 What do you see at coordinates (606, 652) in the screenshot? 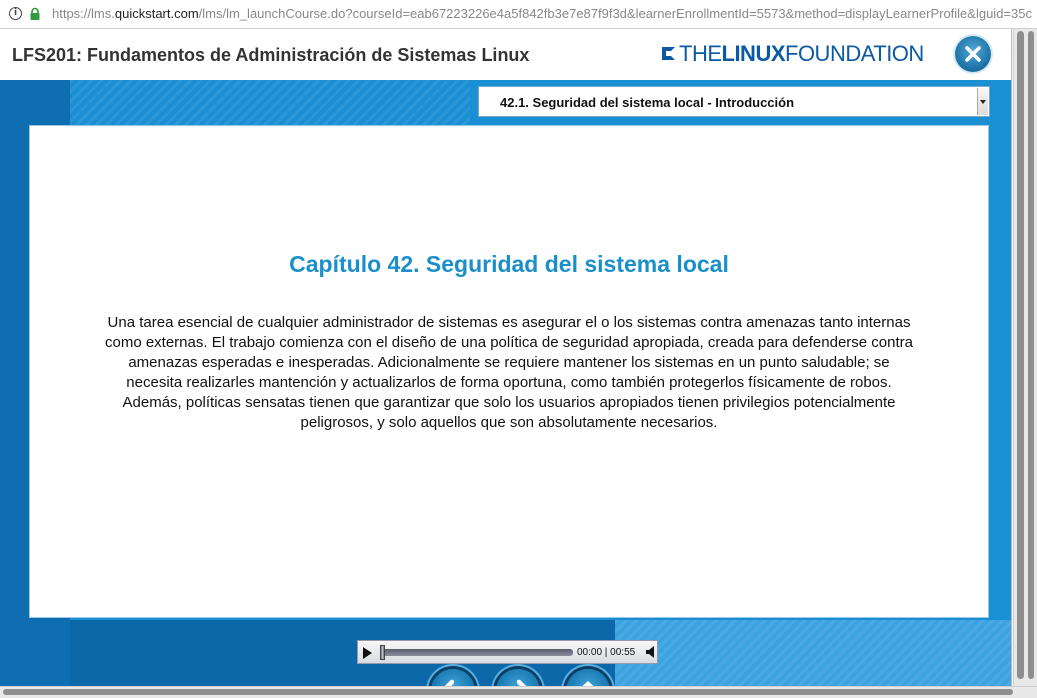
I see `audio-time-readout: 00:00 | 00:55` at bounding box center [606, 652].